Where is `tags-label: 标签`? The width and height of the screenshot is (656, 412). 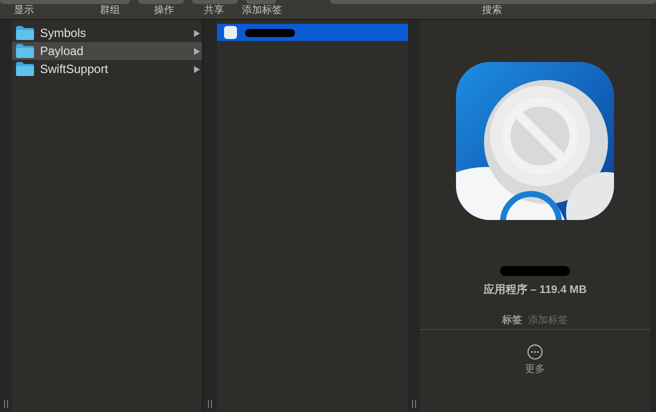 tags-label: 标签 is located at coordinates (512, 320).